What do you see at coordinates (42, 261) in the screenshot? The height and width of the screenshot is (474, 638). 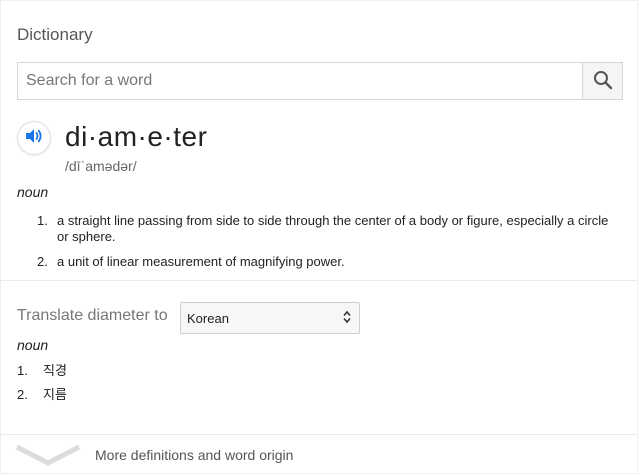 I see `definition-number: 2.` at bounding box center [42, 261].